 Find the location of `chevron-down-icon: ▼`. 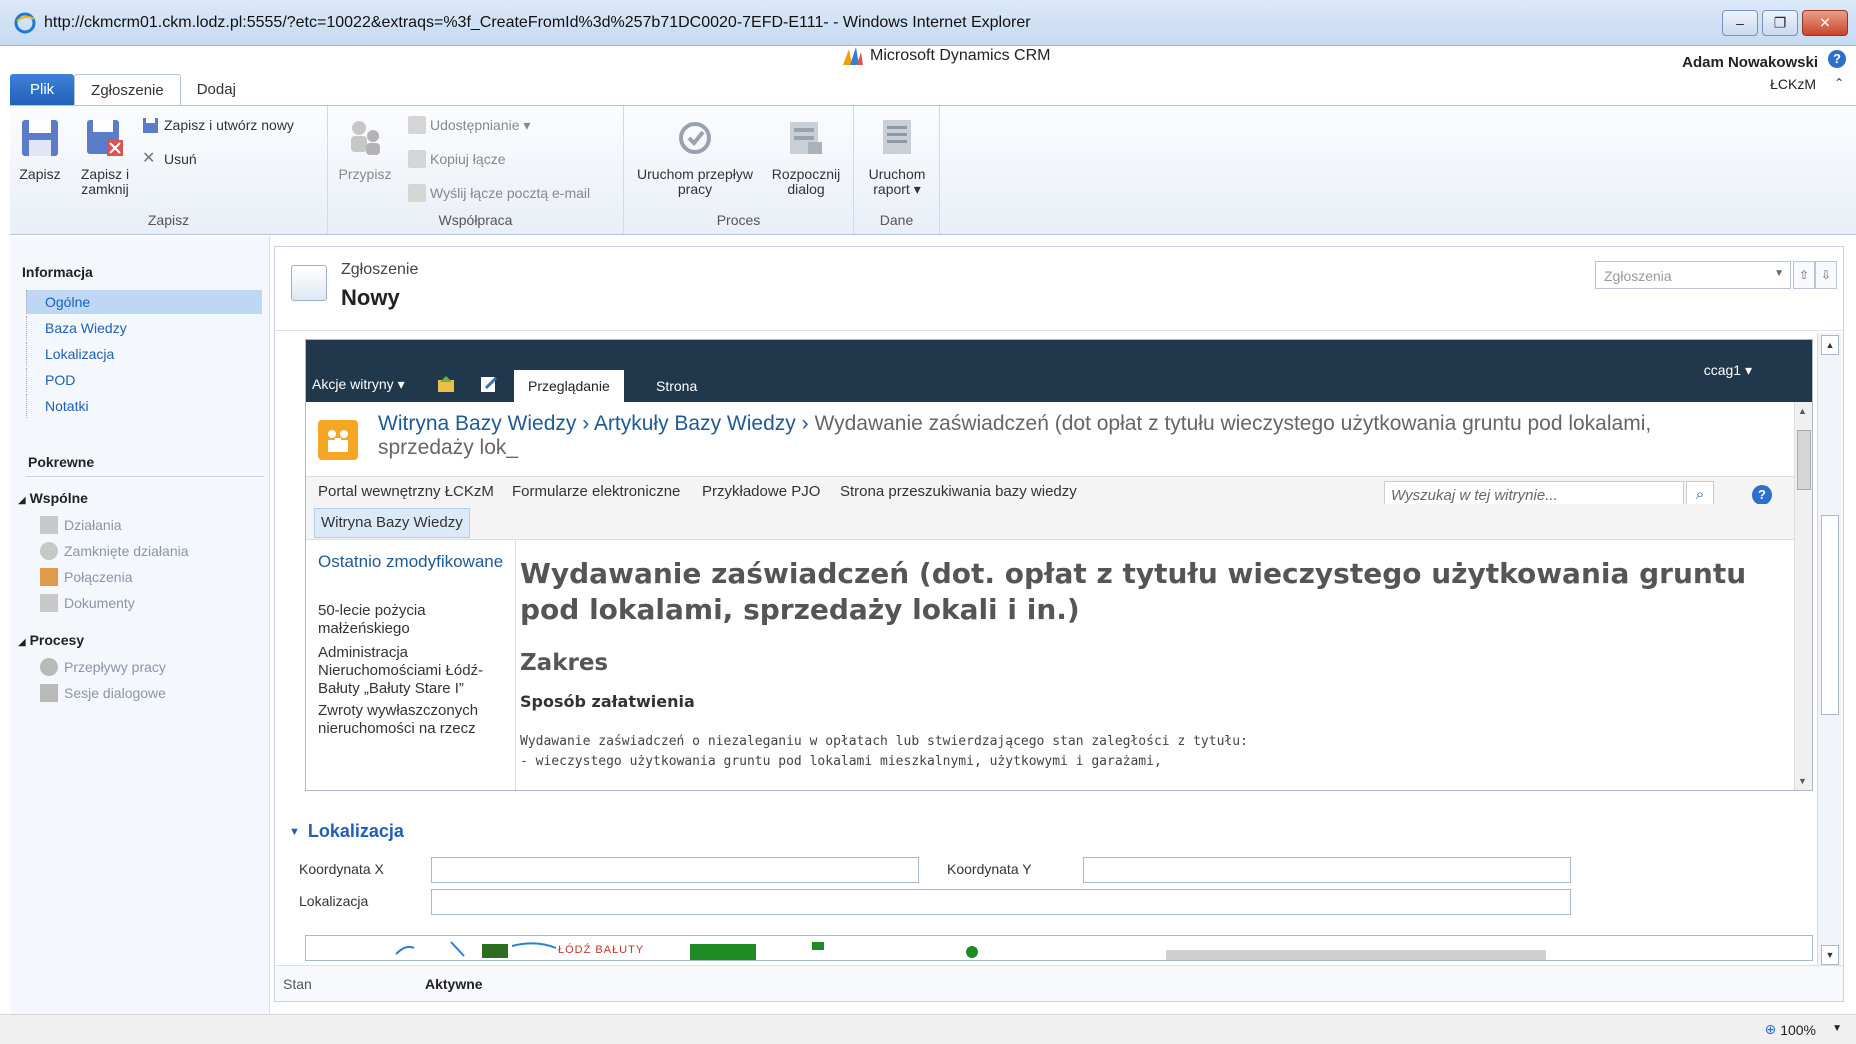

chevron-down-icon: ▼ is located at coordinates (1837, 1028).